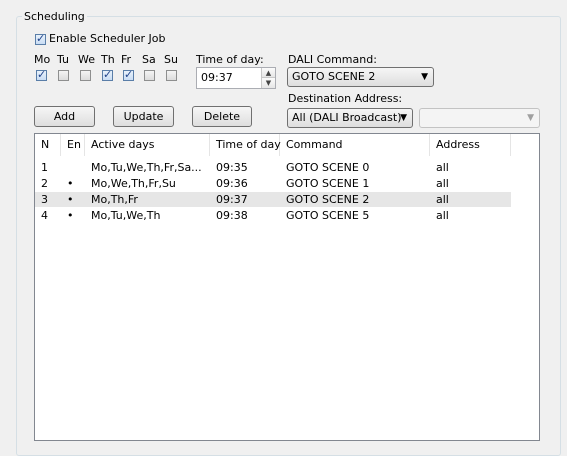 The width and height of the screenshot is (567, 456). What do you see at coordinates (479, 118) in the screenshot?
I see `destination-extra-dropdown: ▼` at bounding box center [479, 118].